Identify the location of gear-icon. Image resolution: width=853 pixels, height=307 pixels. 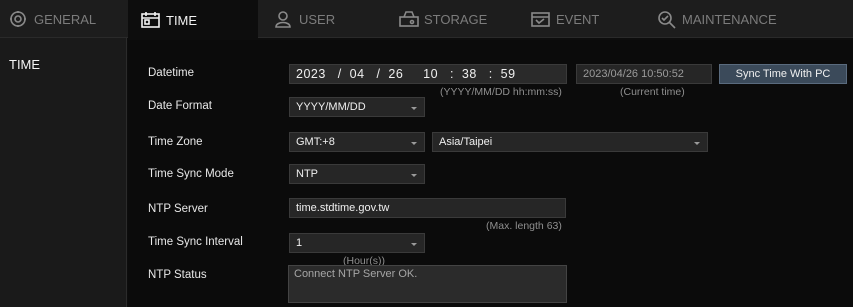
(19, 19).